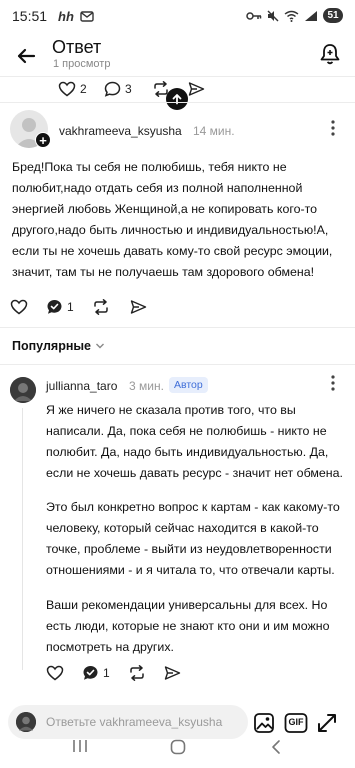 Image resolution: width=355 pixels, height=768 pixels. I want to click on prev-share-button, so click(196, 89).